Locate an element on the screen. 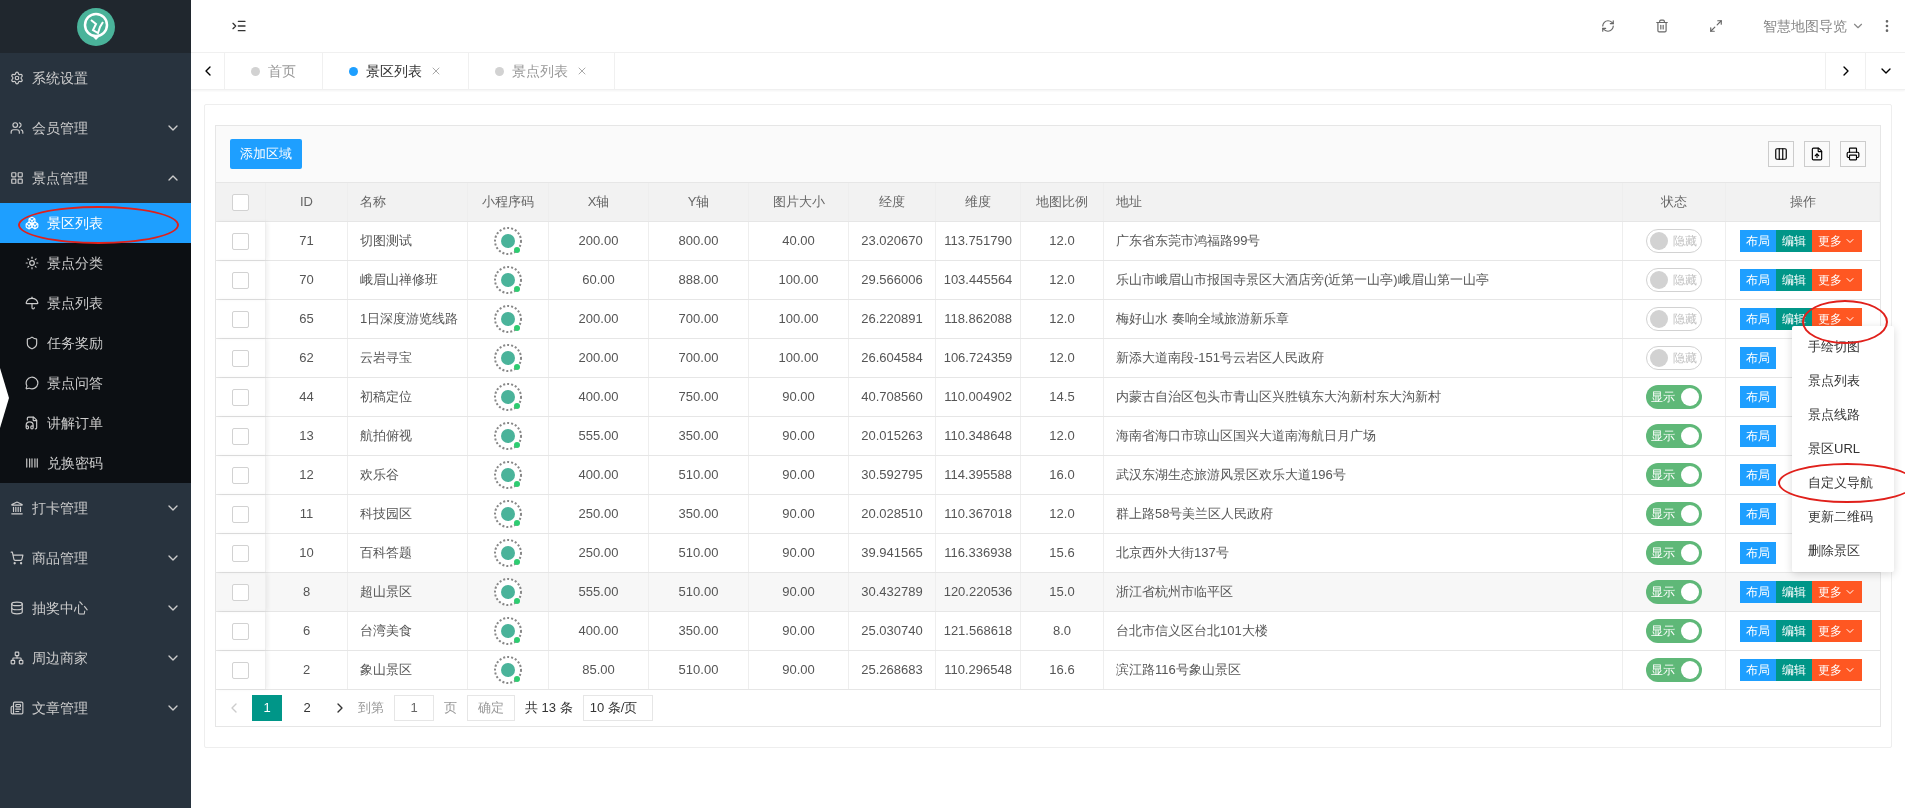 The image size is (1905, 808). columns-button is located at coordinates (1781, 154).